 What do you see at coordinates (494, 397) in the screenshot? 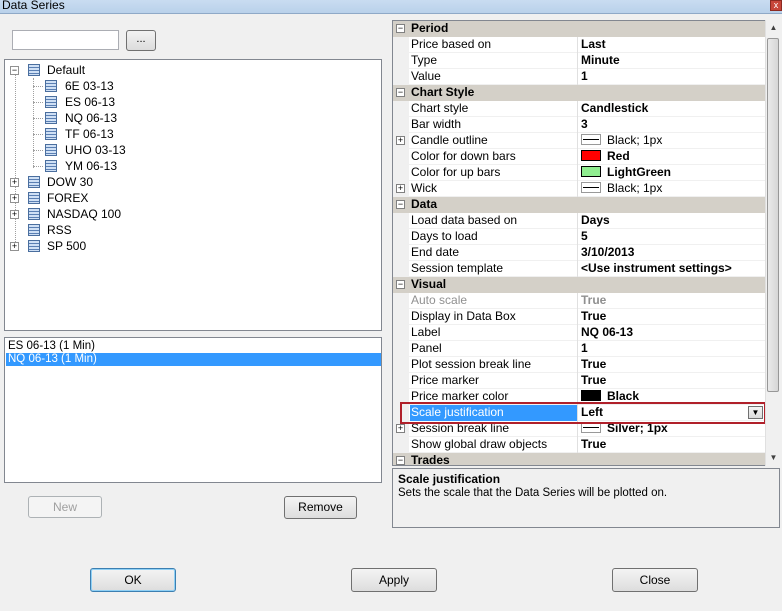
I see `property-name: Price marker color` at bounding box center [494, 397].